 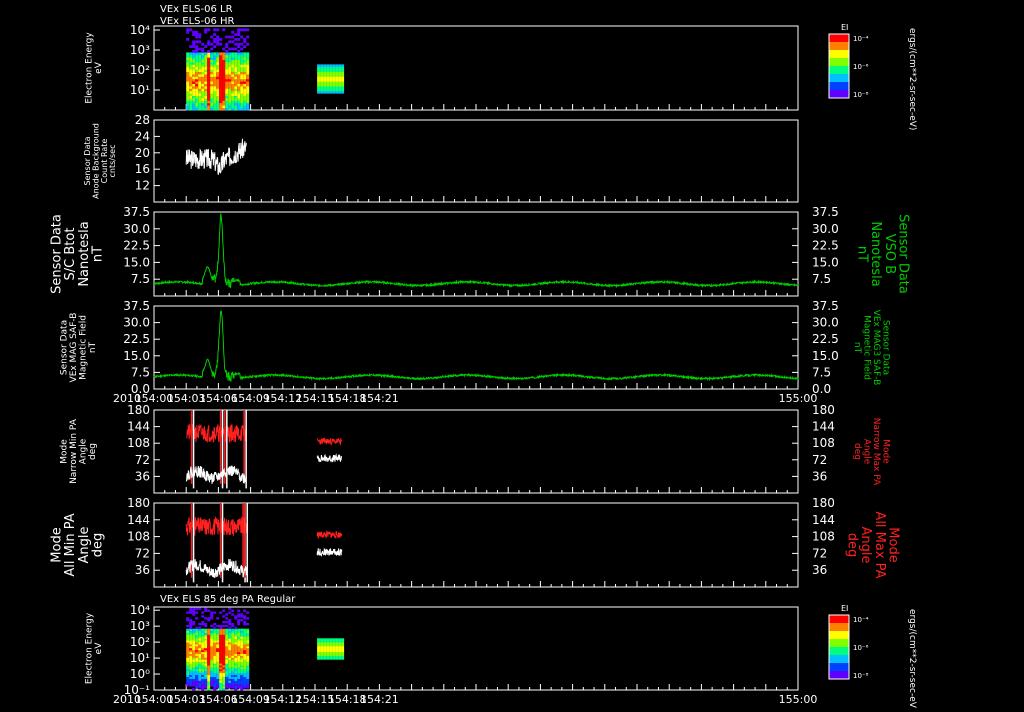 I want to click on y-tick-label-right: 22.5, so click(x=825, y=339).